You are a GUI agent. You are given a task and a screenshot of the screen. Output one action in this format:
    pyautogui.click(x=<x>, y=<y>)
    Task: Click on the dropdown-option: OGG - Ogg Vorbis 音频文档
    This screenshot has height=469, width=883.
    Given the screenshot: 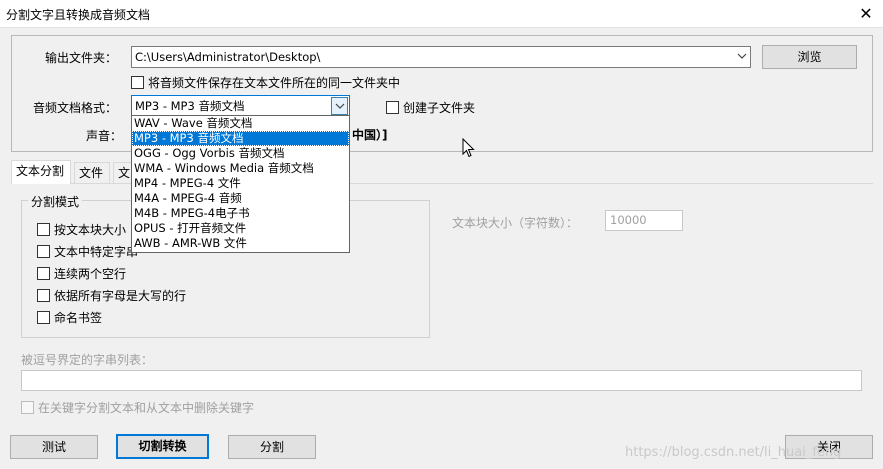 What is the action you would take?
    pyautogui.click(x=240, y=153)
    